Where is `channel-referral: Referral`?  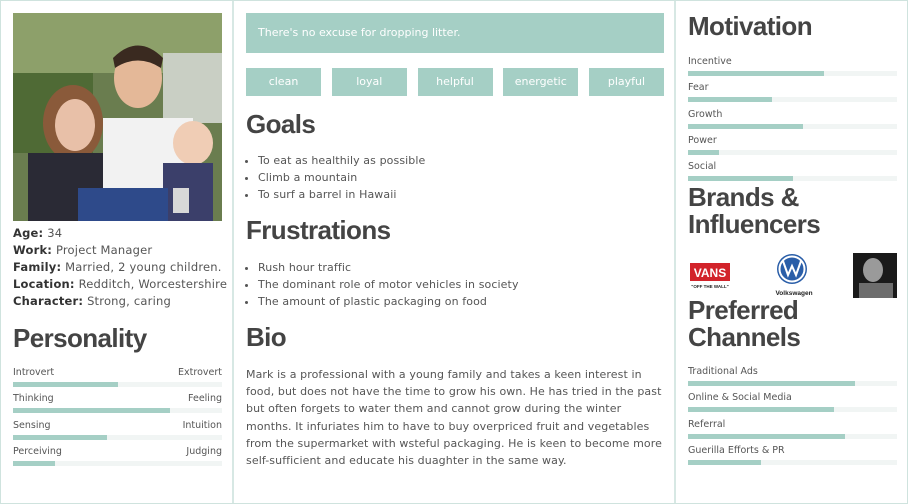
channel-referral: Referral is located at coordinates (792, 429).